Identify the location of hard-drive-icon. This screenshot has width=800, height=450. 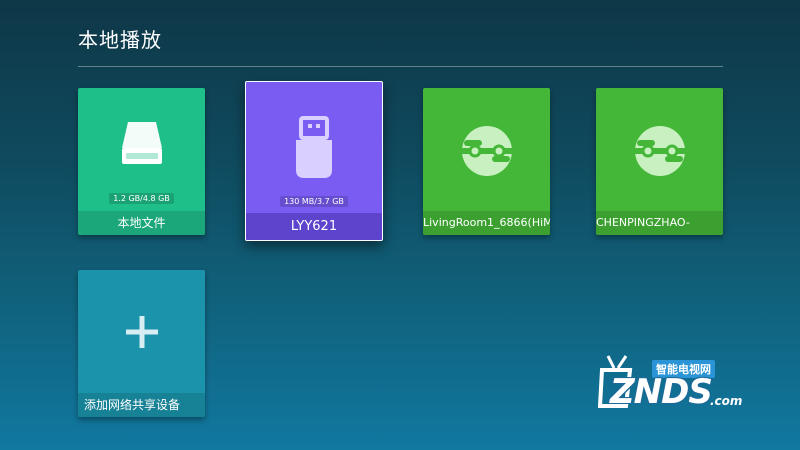
(141, 144).